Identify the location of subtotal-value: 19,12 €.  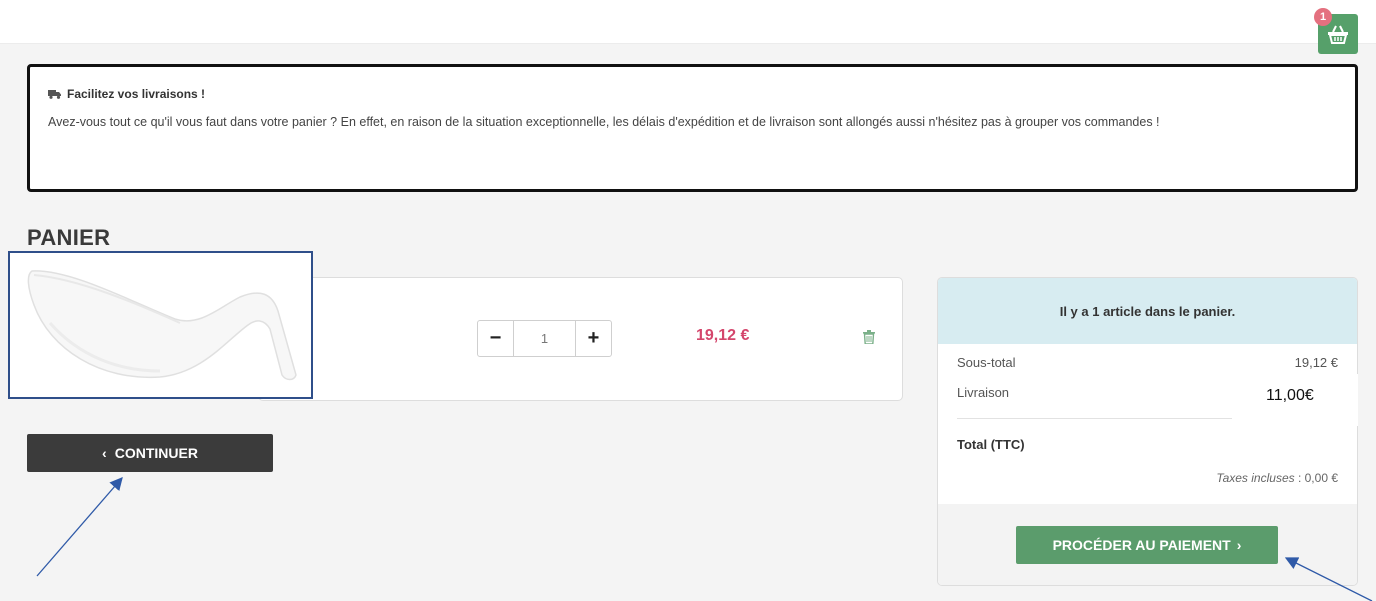
(1316, 362).